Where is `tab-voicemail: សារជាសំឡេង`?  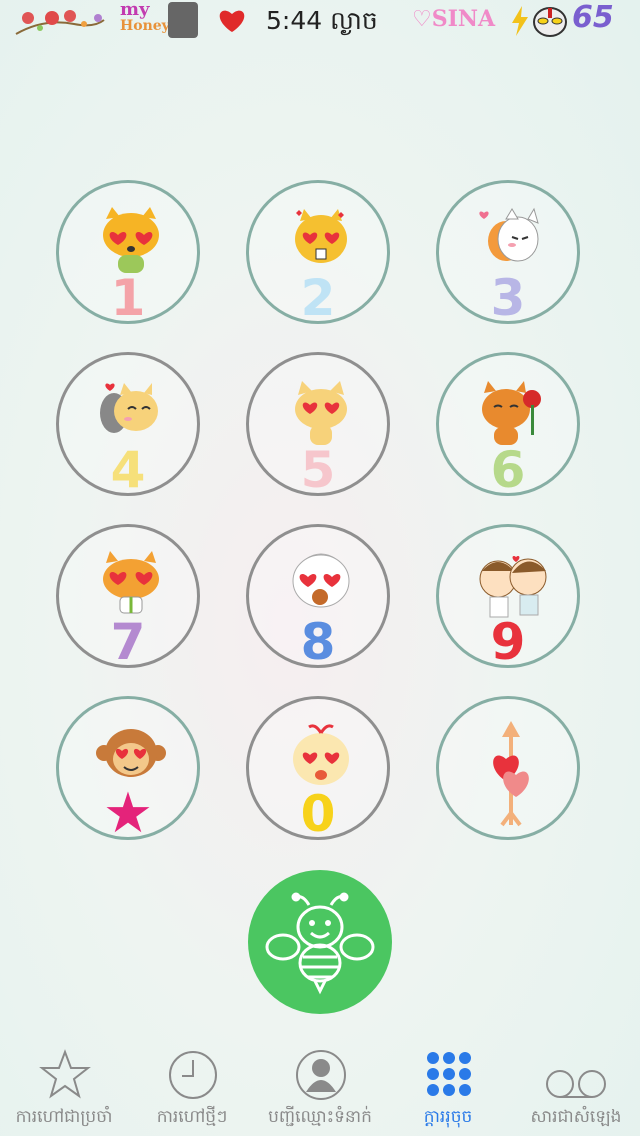
tab-voicemail: សារជាសំឡេង is located at coordinates (576, 1088).